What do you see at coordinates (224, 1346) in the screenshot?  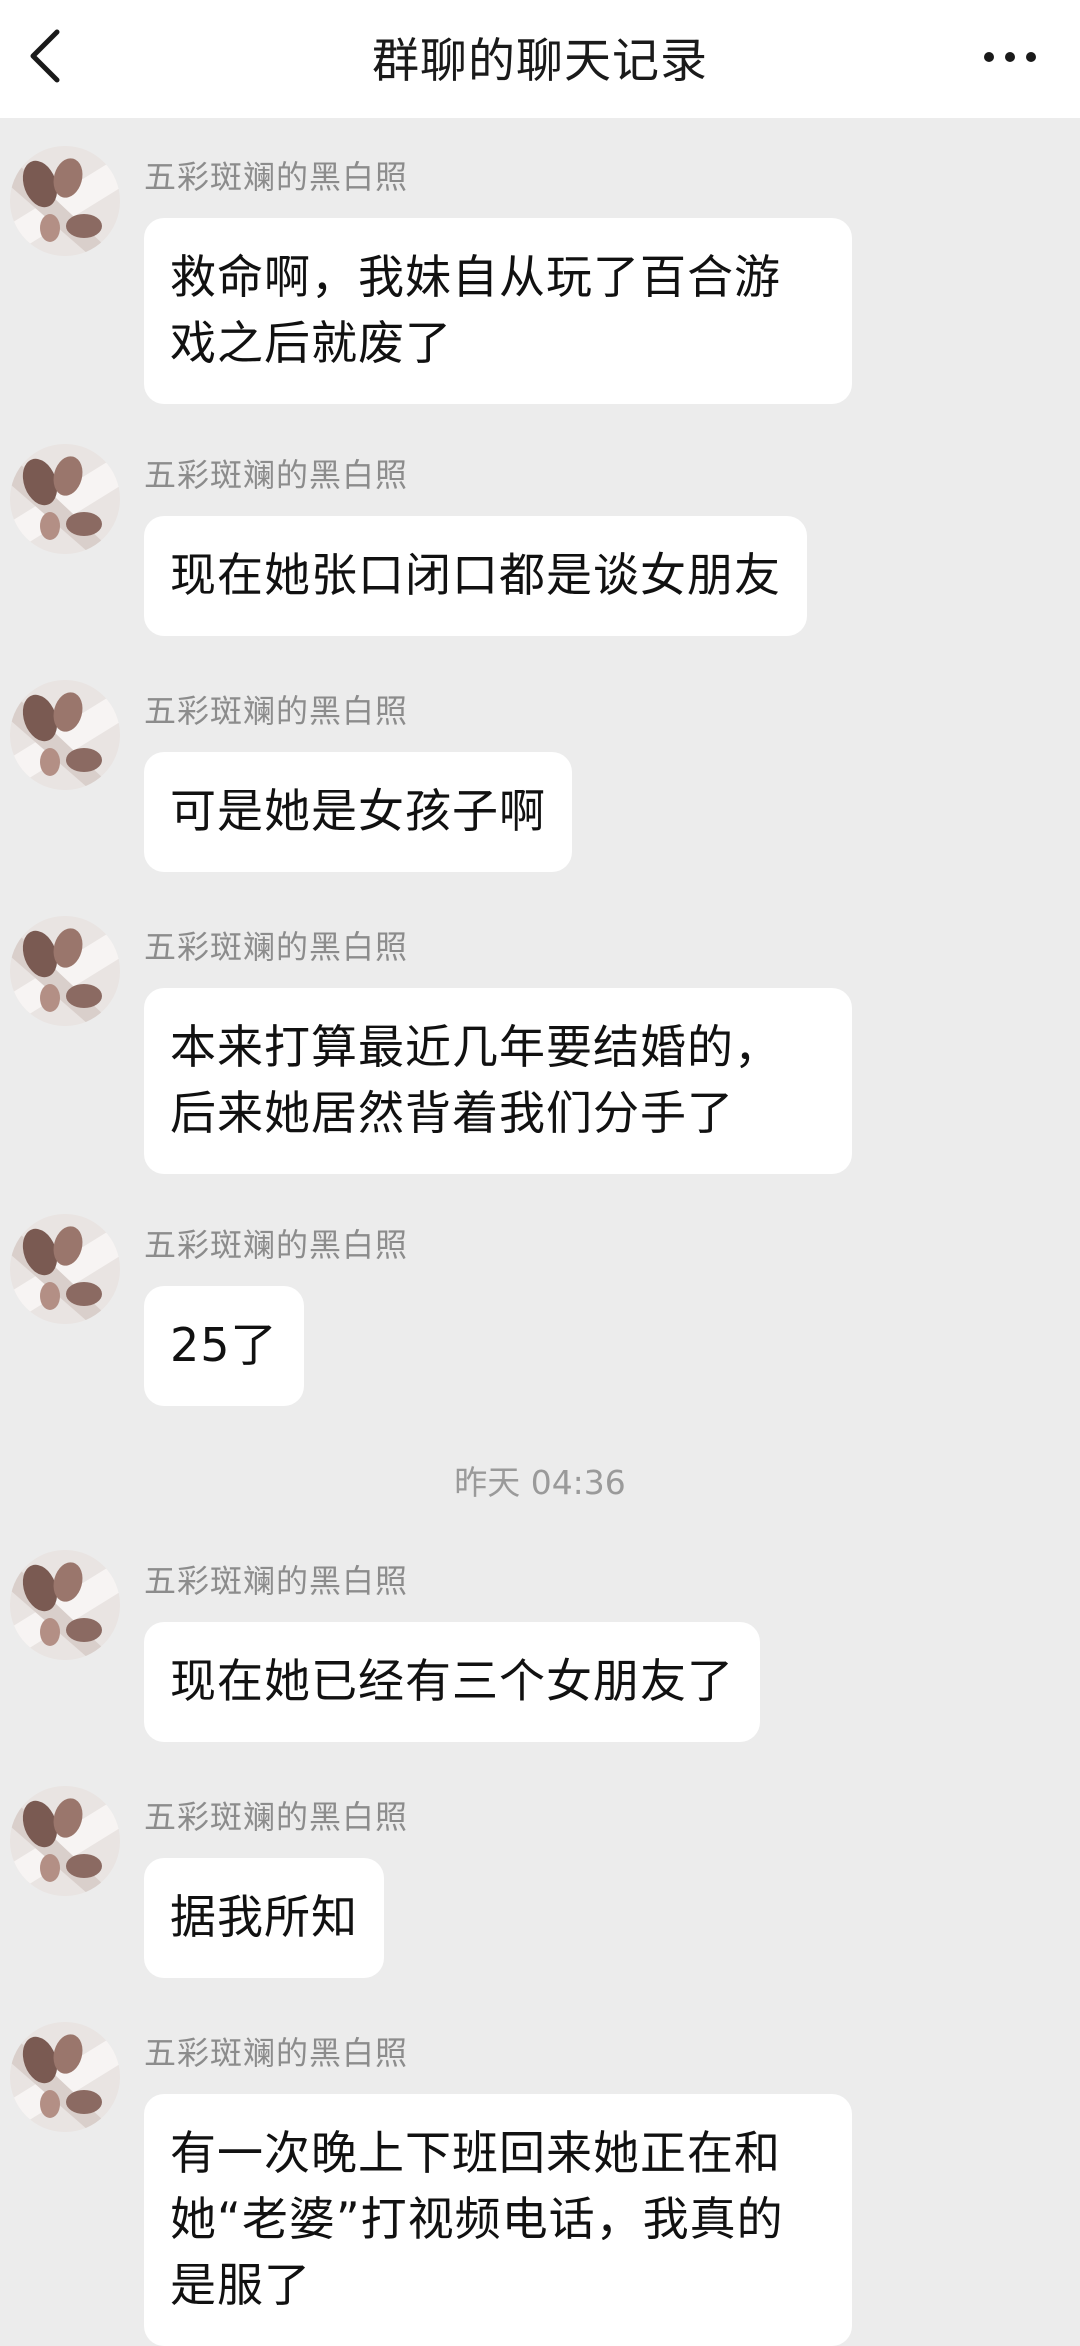 I see `message-bubble: 25了` at bounding box center [224, 1346].